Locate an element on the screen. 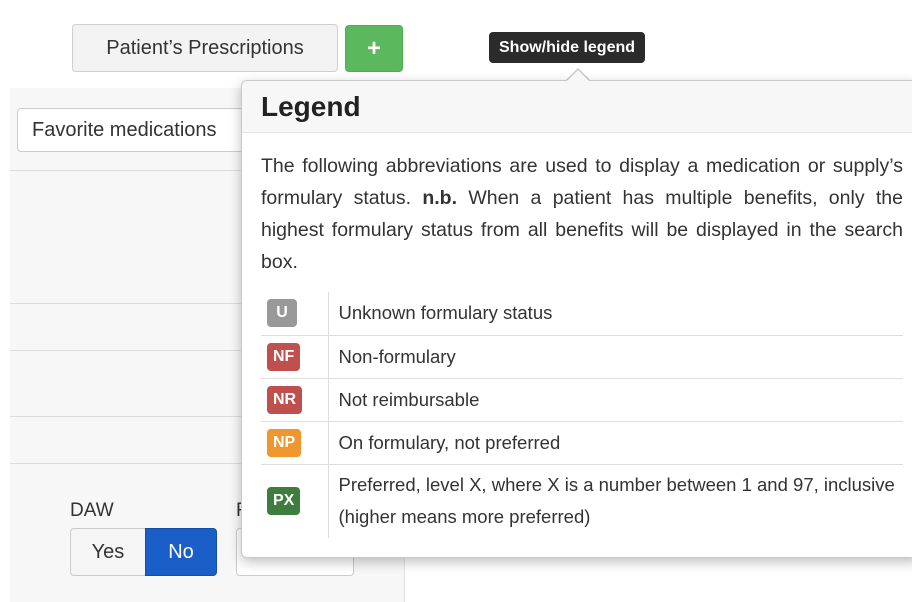 The width and height of the screenshot is (912, 602). popover-arrow-inner is located at coordinates (578, 76).